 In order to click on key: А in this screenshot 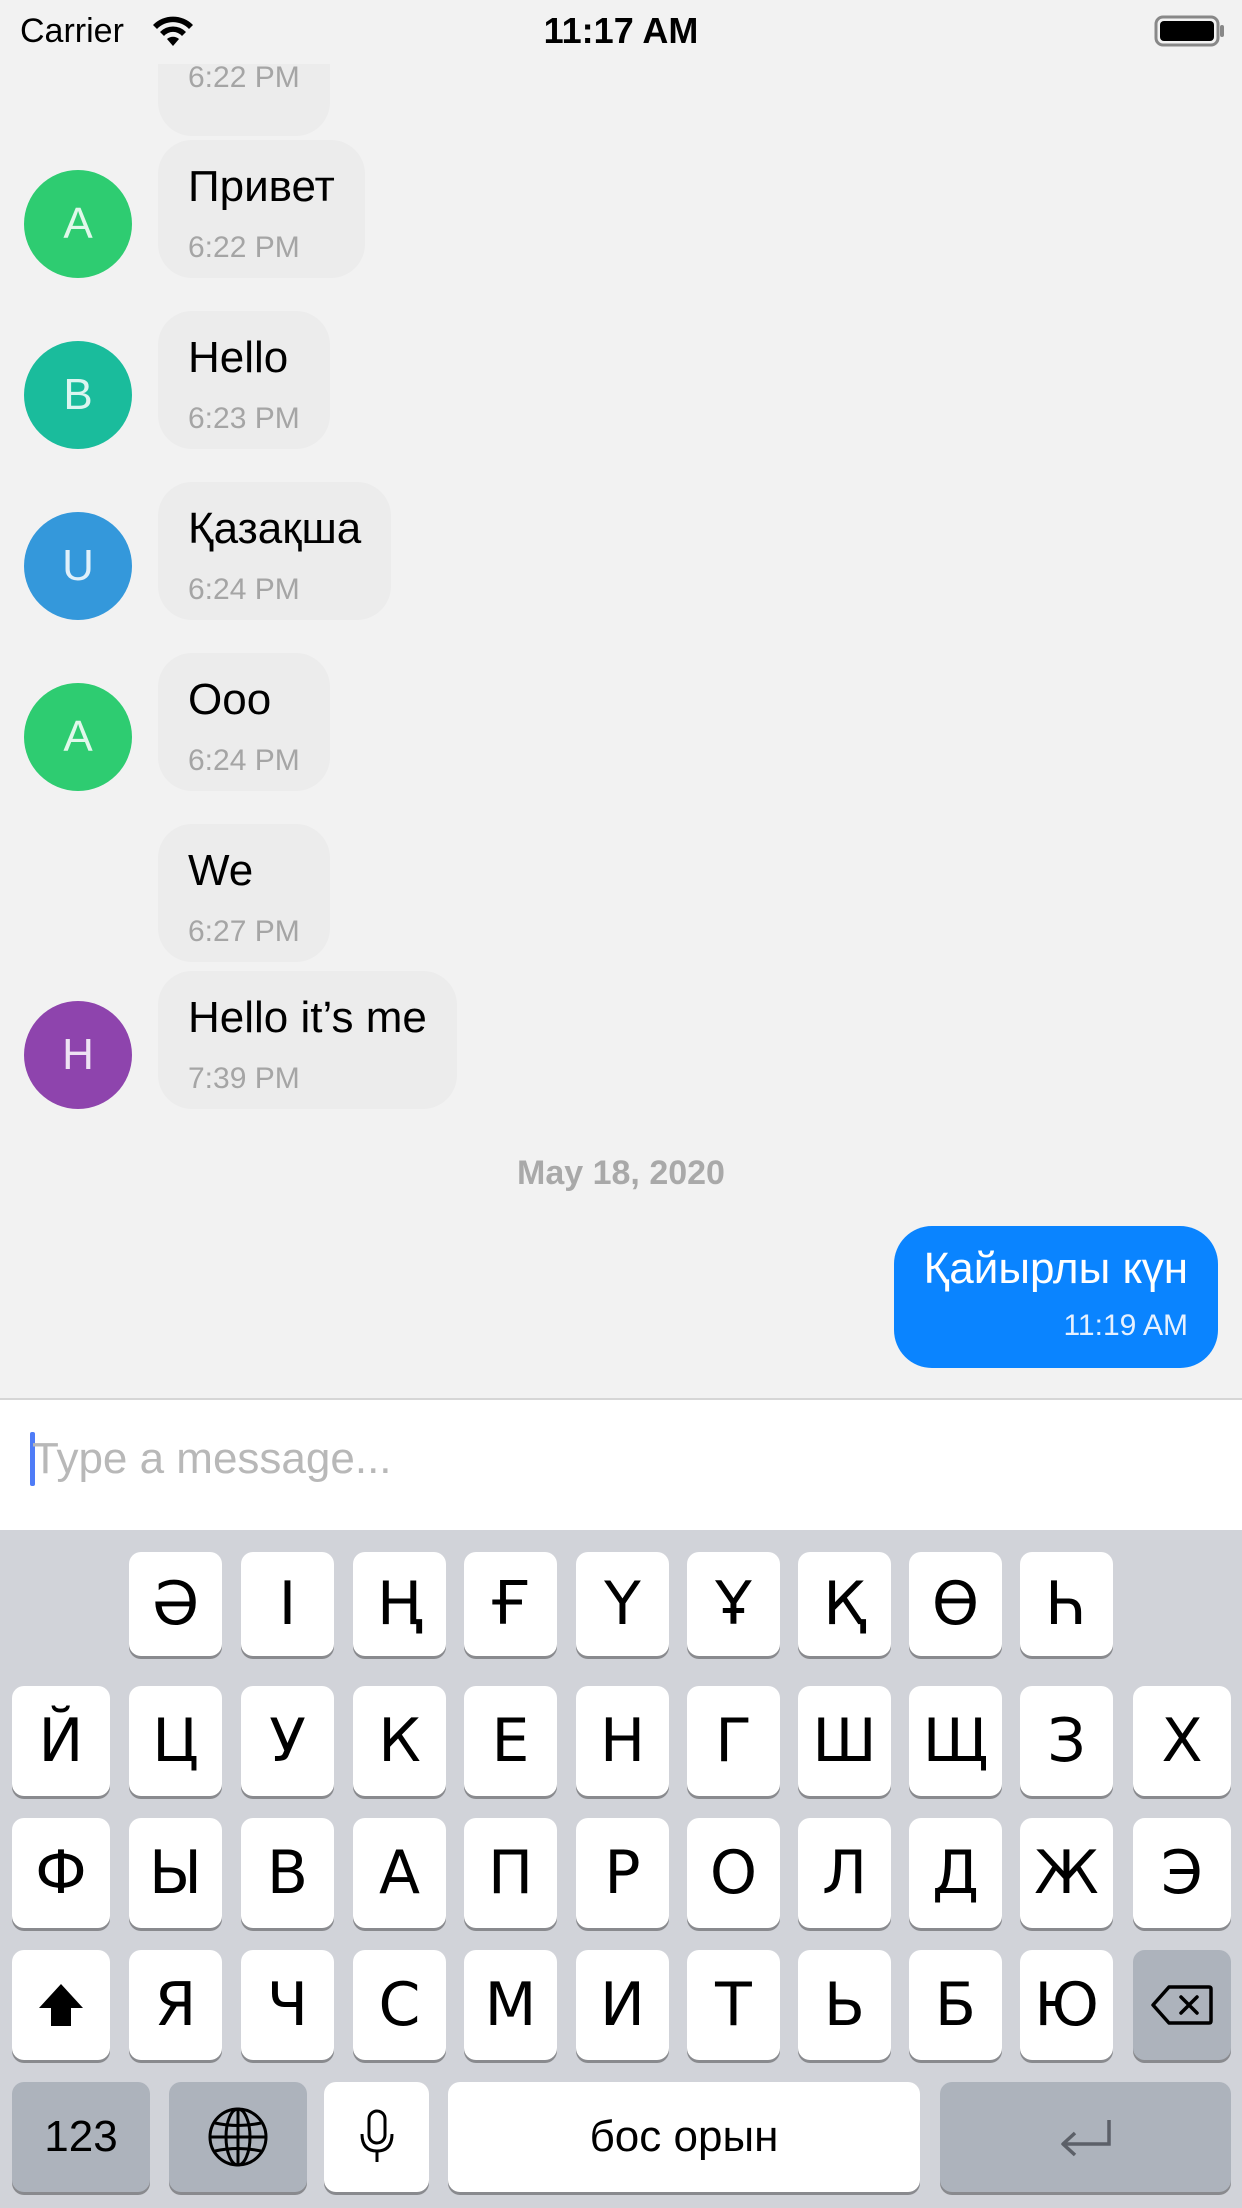, I will do `click(399, 1873)`.